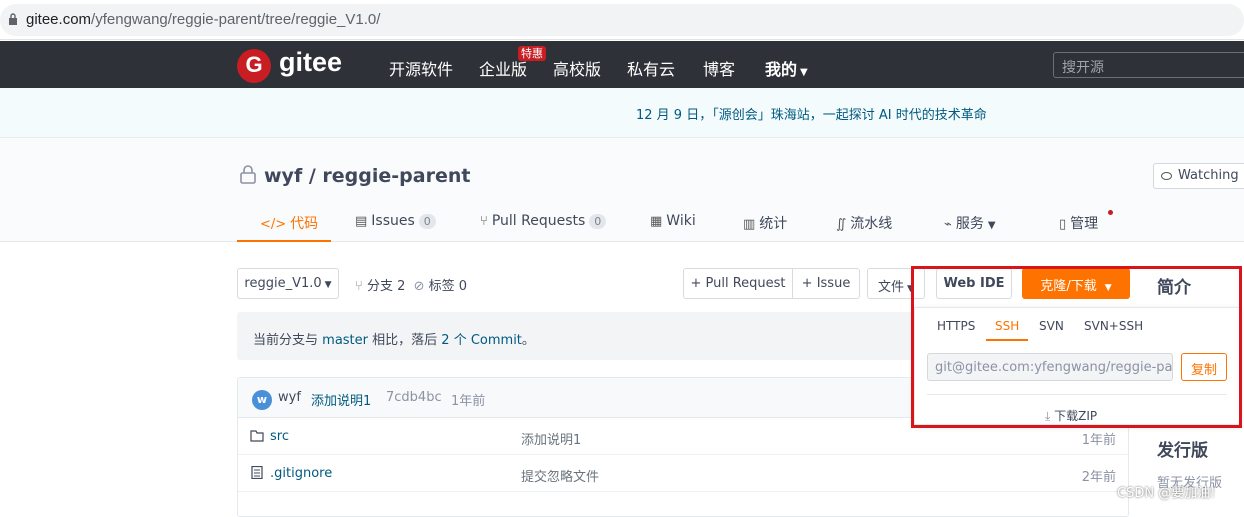  I want to click on highlight-box, so click(1076, 347).